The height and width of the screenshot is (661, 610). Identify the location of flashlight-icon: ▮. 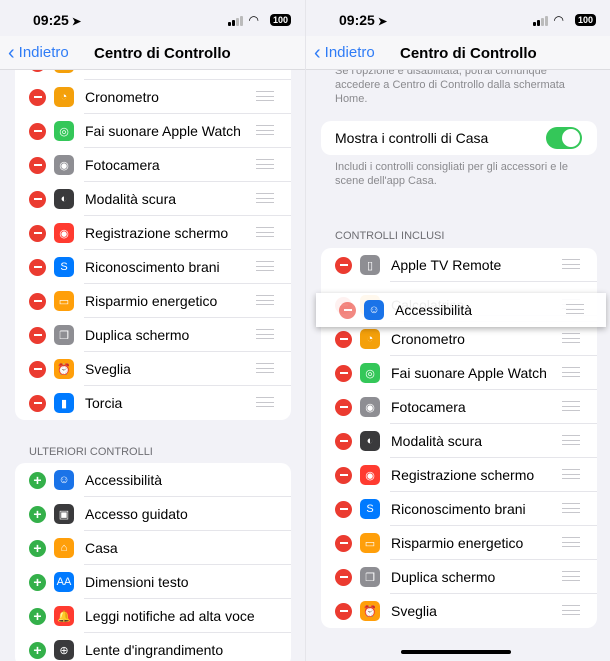
(64, 403).